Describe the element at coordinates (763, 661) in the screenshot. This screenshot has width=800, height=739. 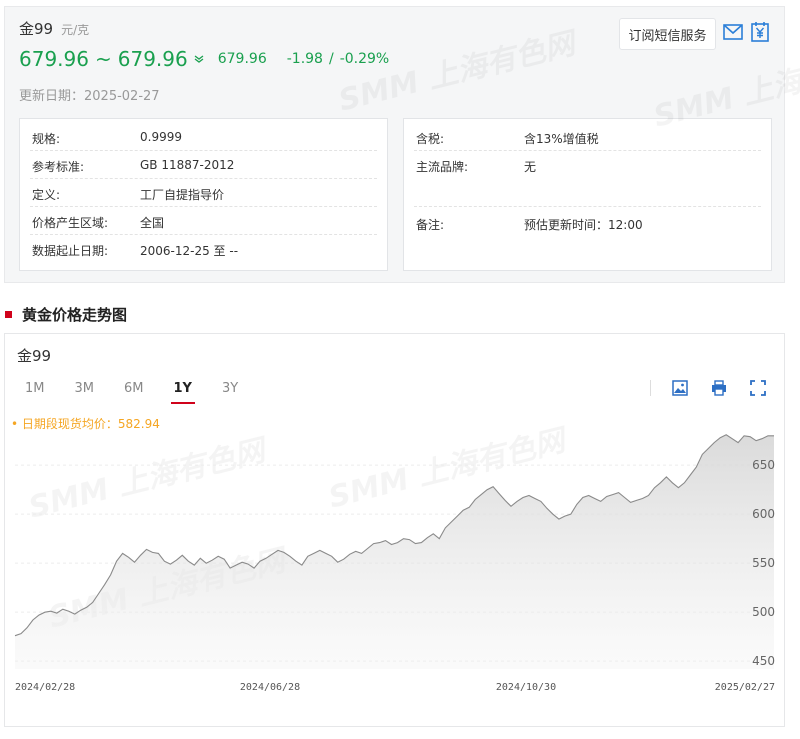
I see `y-tick-label: 450` at that location.